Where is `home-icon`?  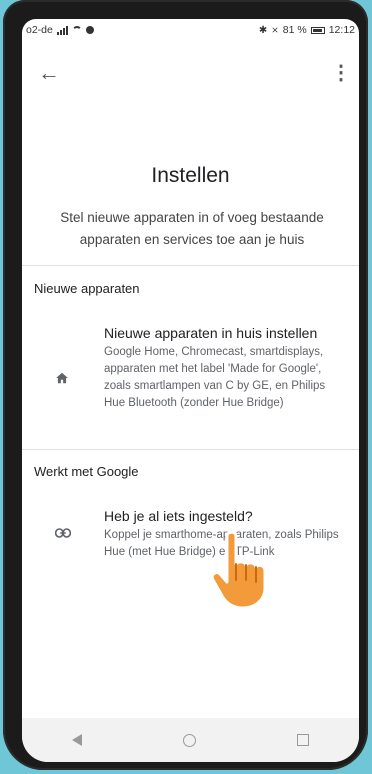 home-icon is located at coordinates (62, 380).